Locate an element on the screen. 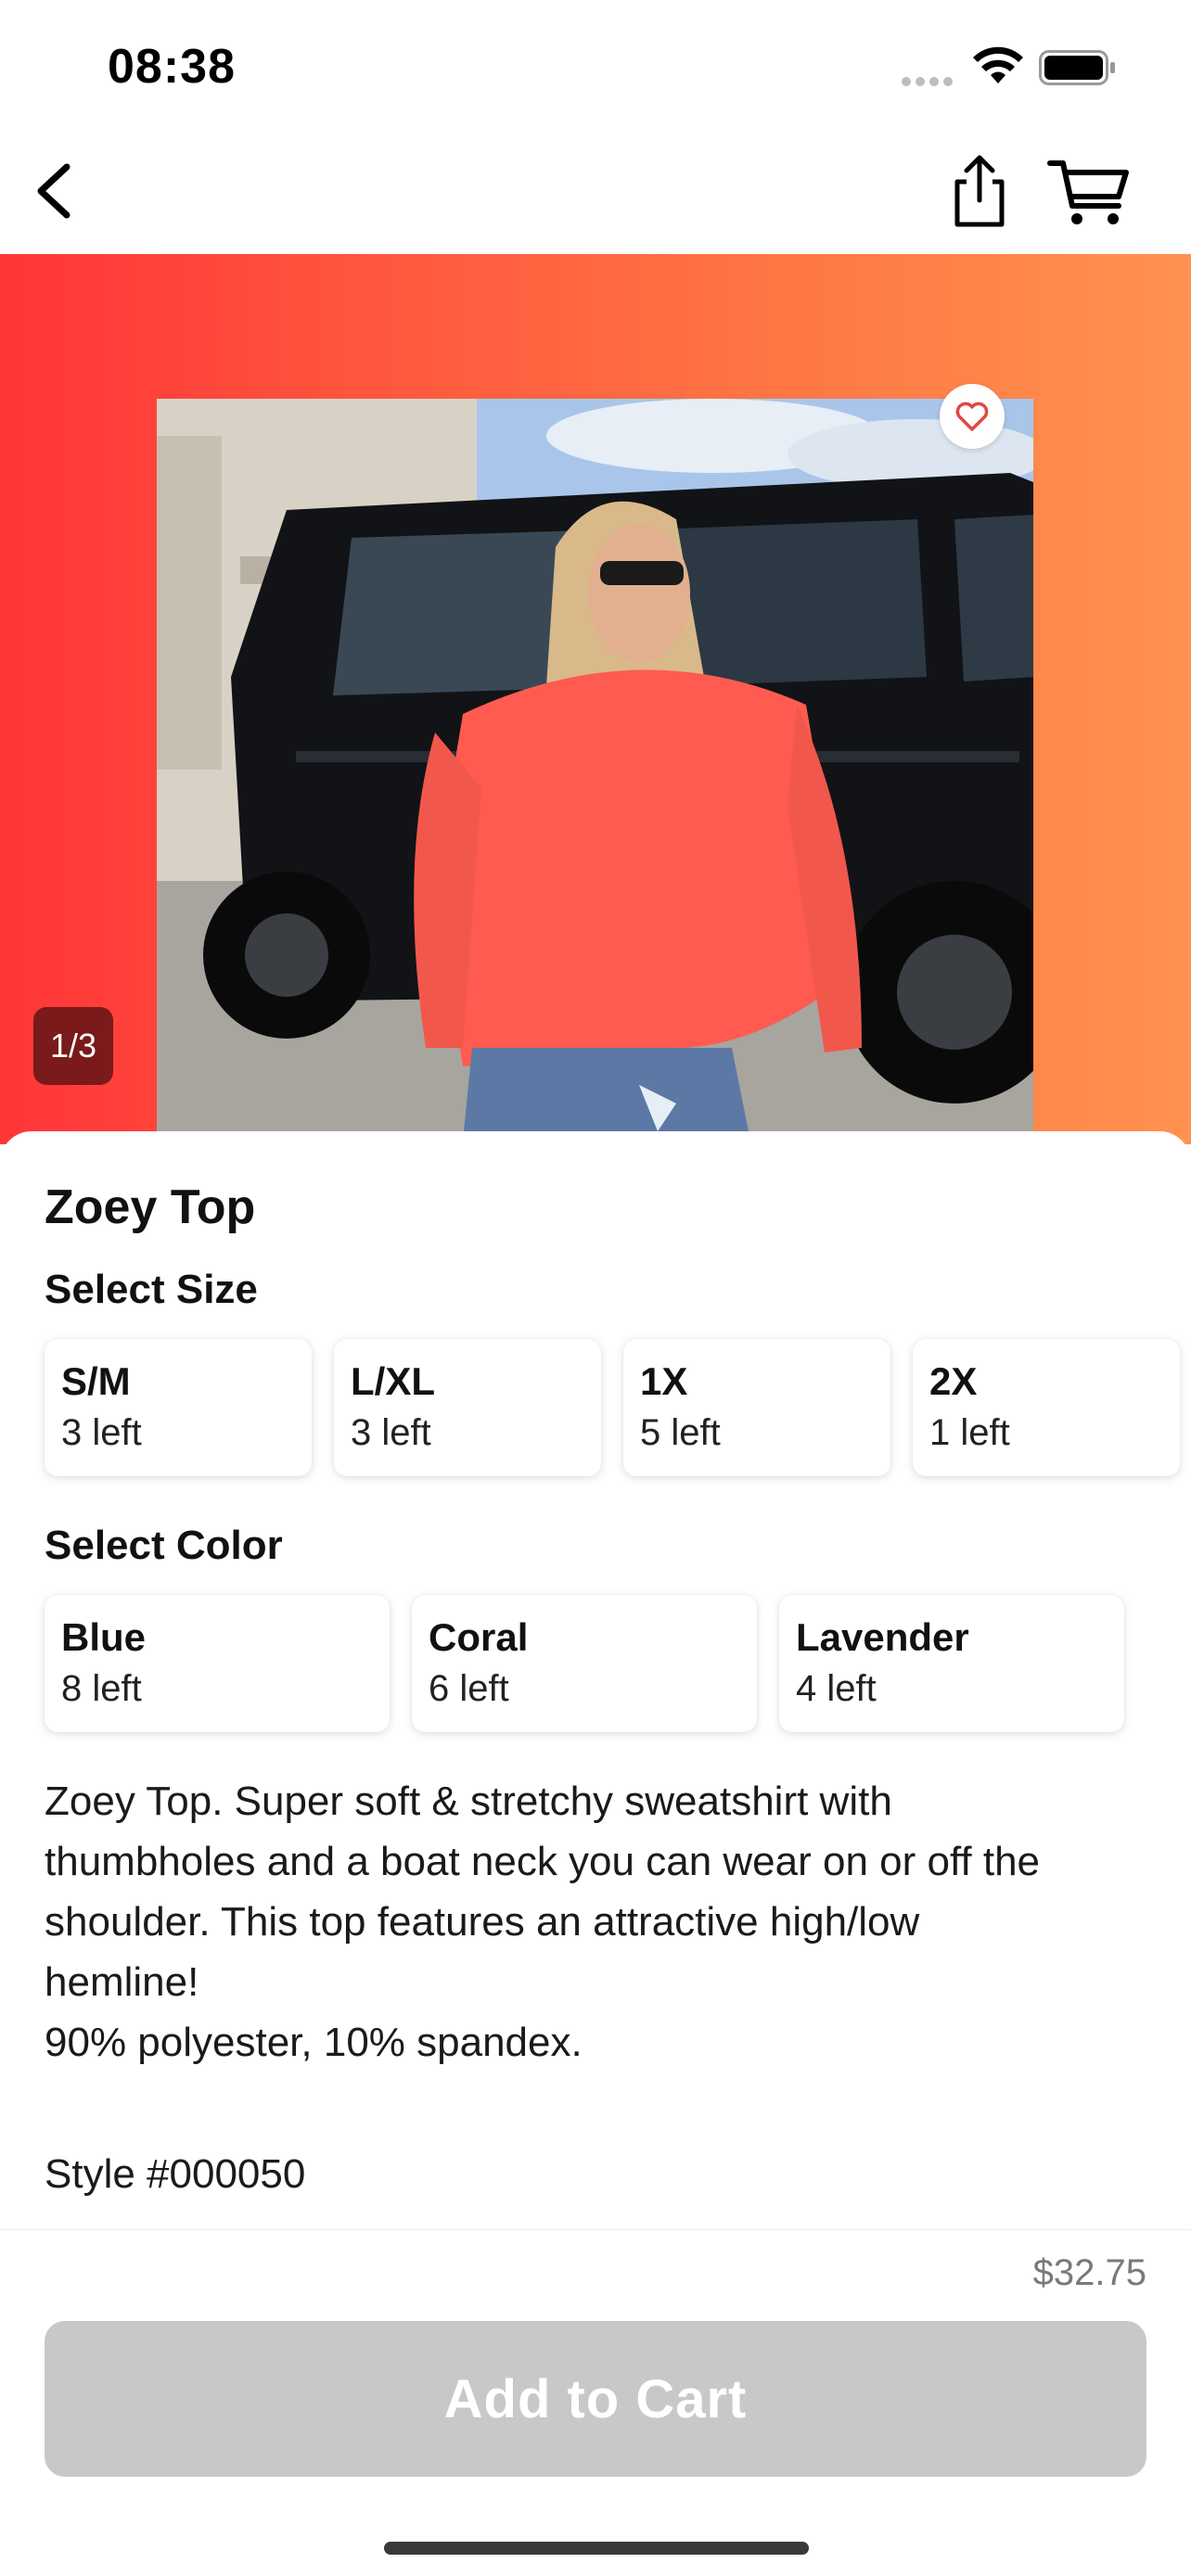  size-option-l-xl: L/XL 3 left is located at coordinates (467, 1407).